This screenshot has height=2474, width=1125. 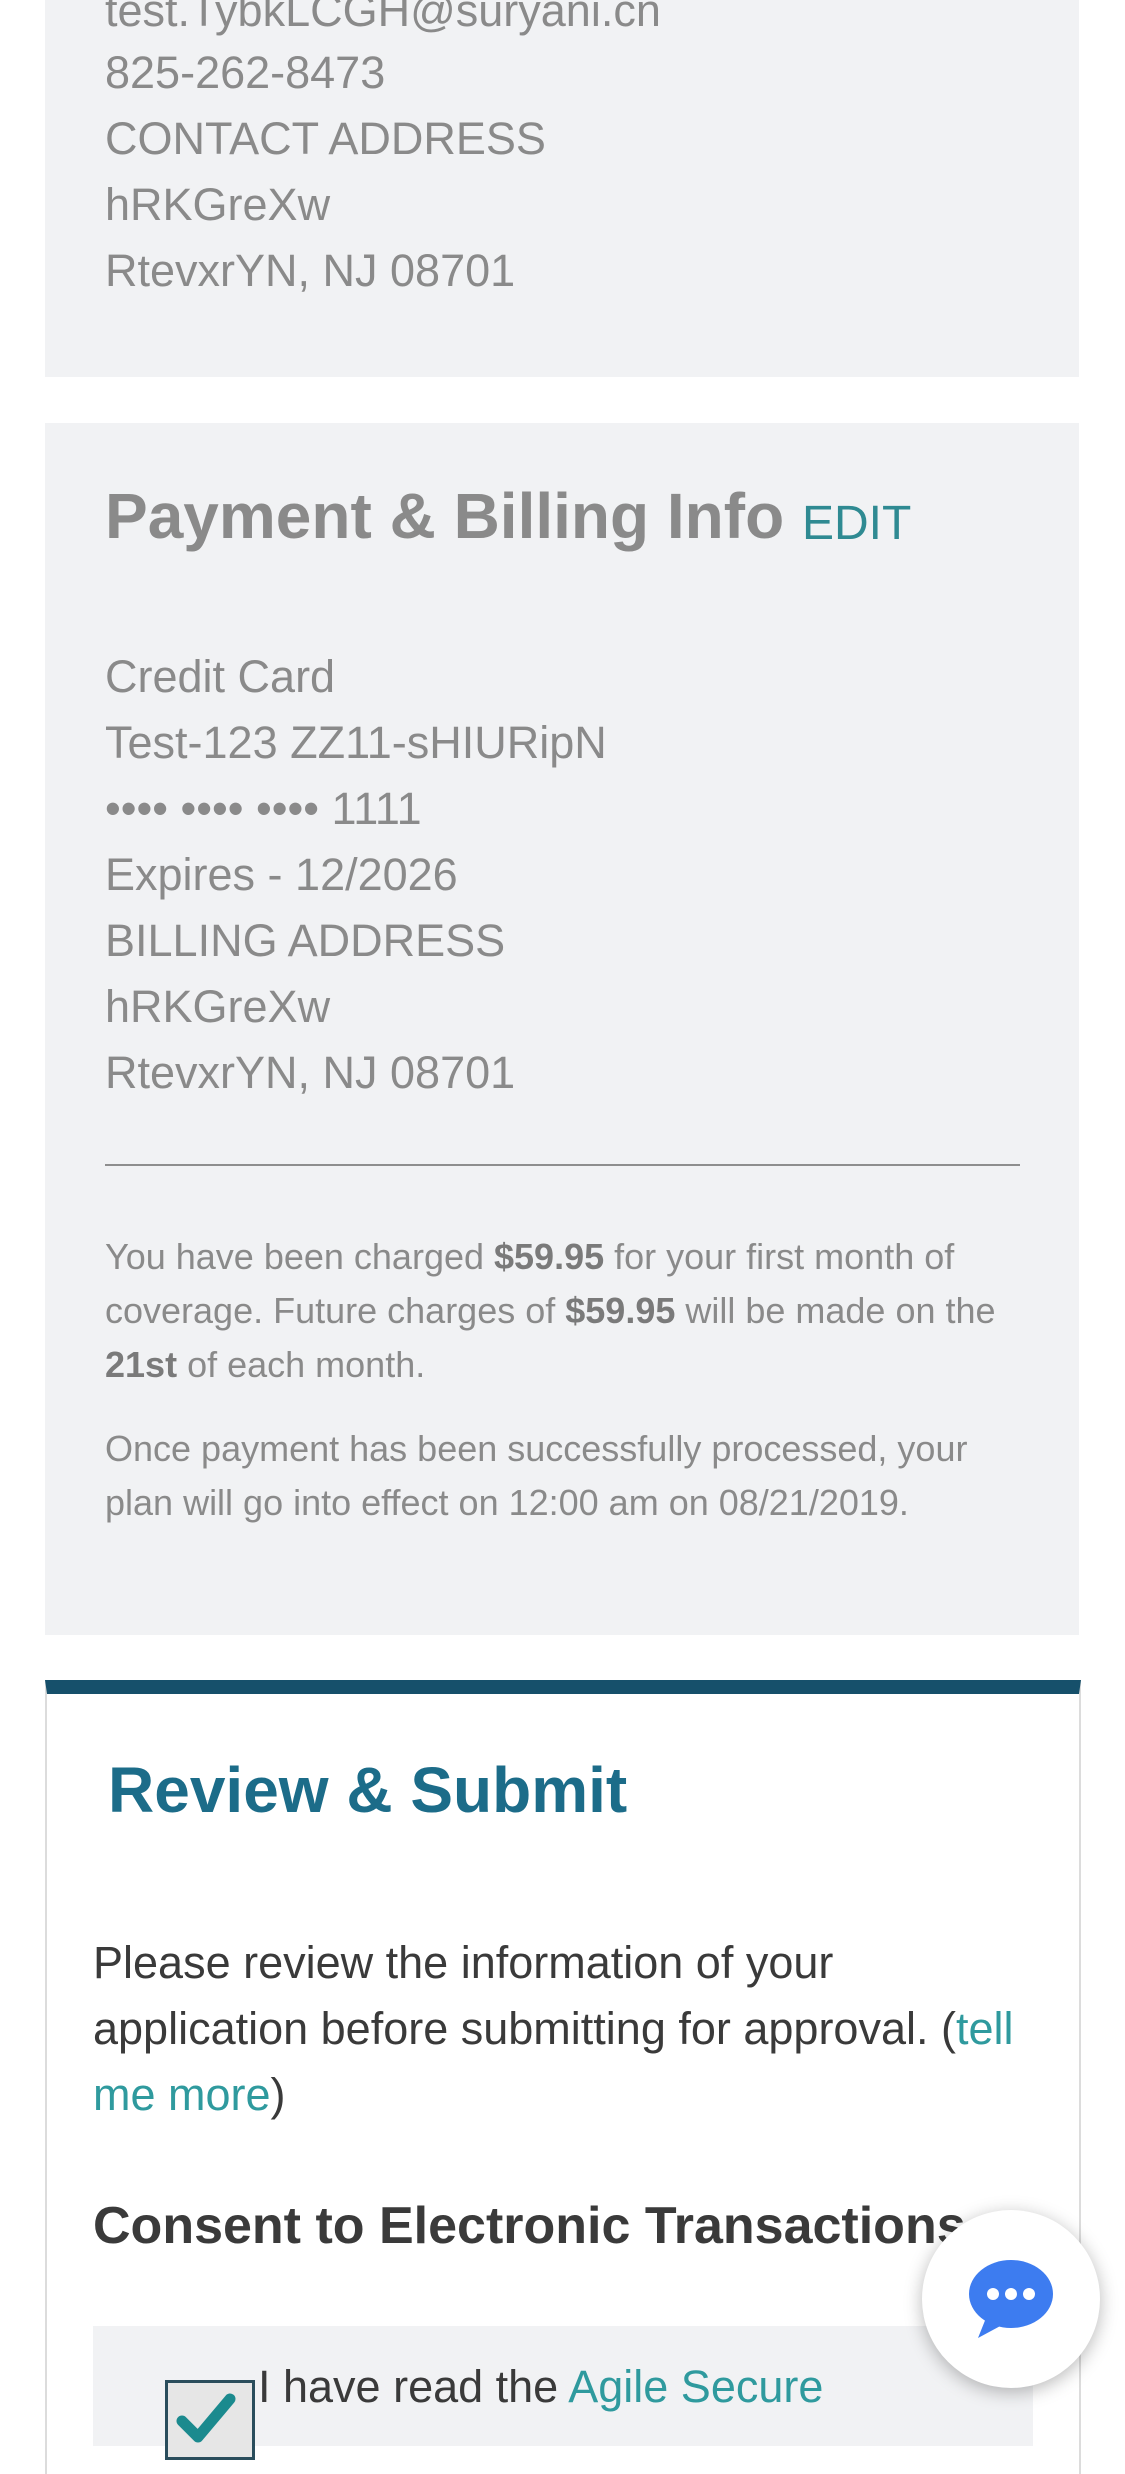 I want to click on billing-address-line1: hRKGreXw, so click(x=218, y=1006).